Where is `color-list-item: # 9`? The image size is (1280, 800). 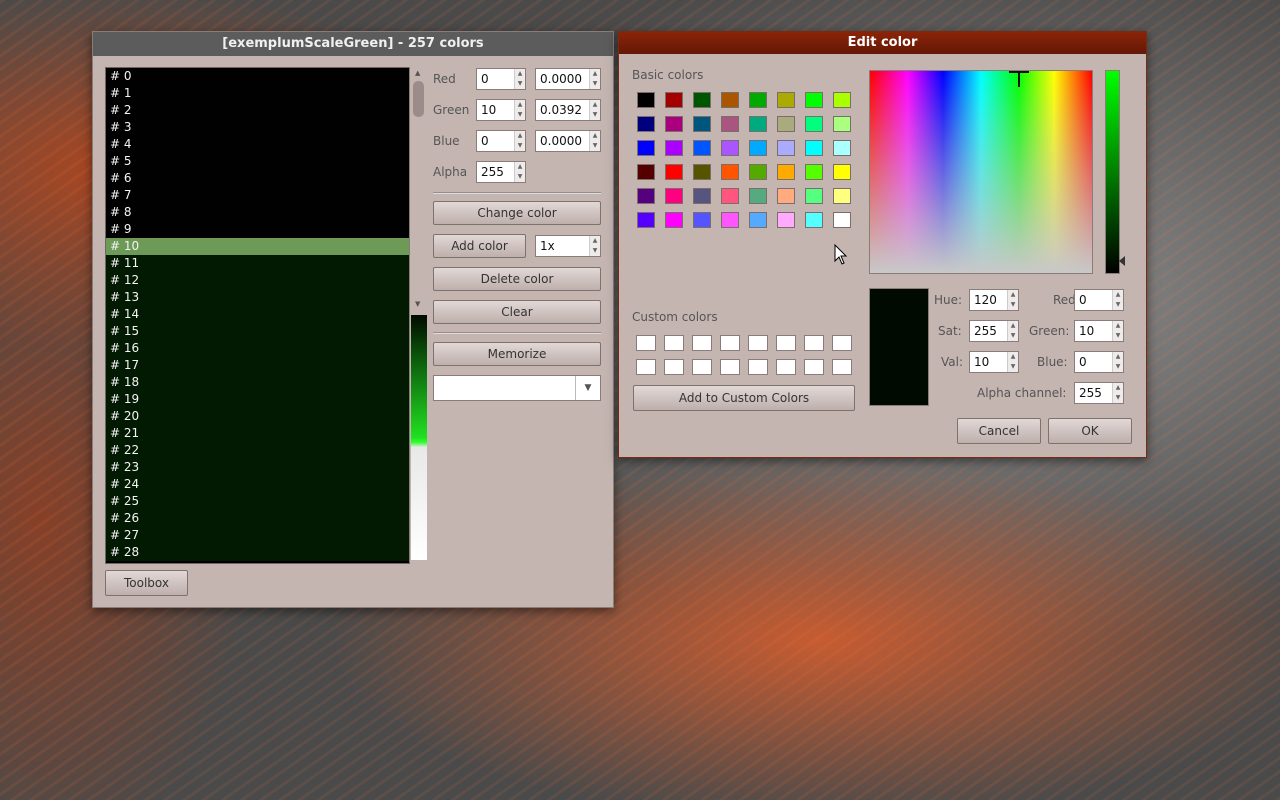 color-list-item: # 9 is located at coordinates (257, 229).